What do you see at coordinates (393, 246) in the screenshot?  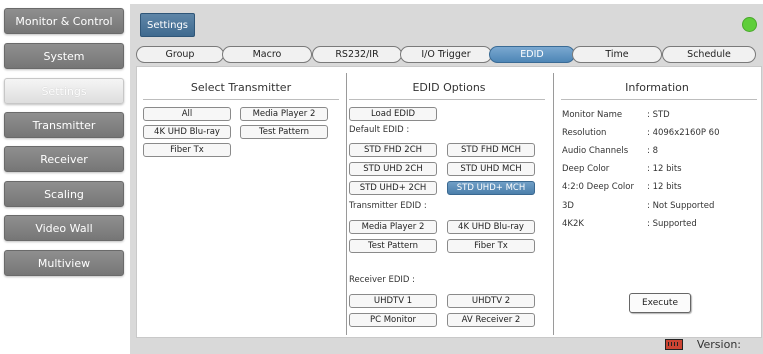 I see `edid-test-pattern-button: Test Pattern` at bounding box center [393, 246].